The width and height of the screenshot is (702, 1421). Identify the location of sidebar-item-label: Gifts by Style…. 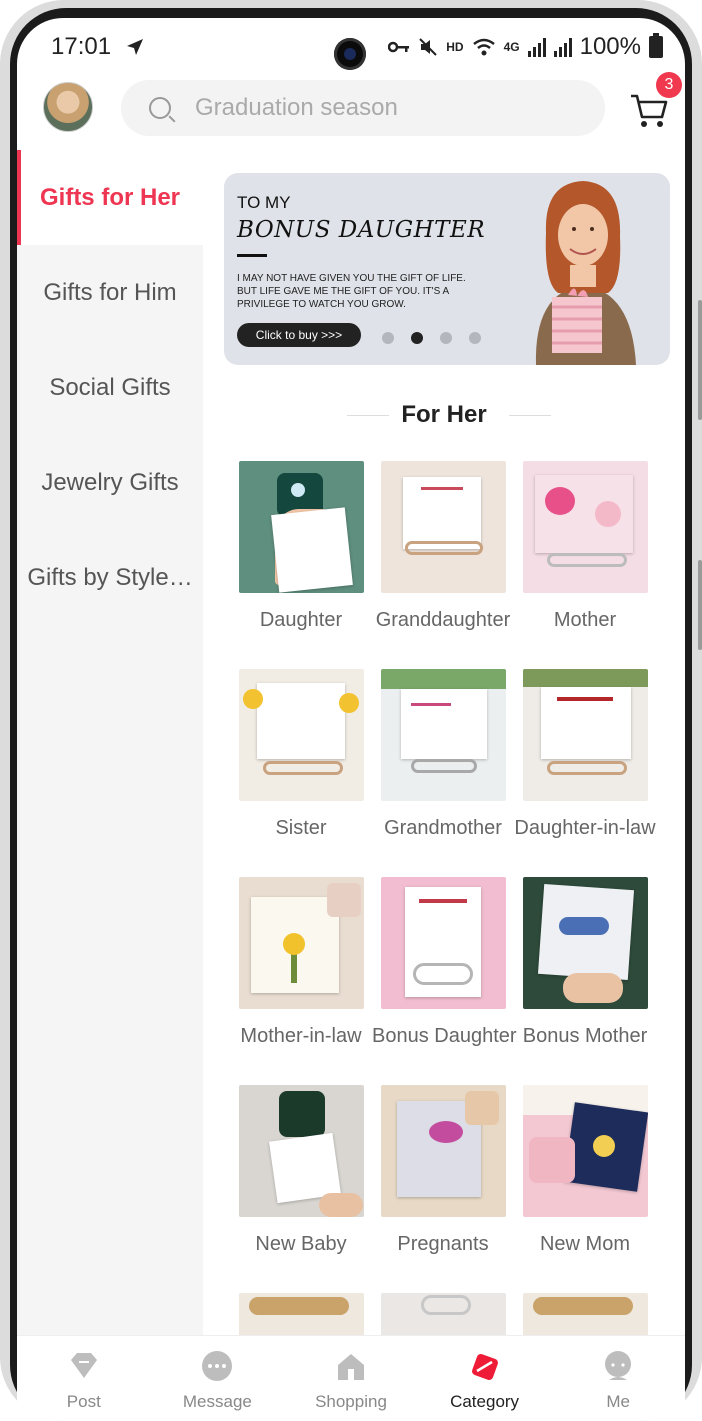
(110, 577).